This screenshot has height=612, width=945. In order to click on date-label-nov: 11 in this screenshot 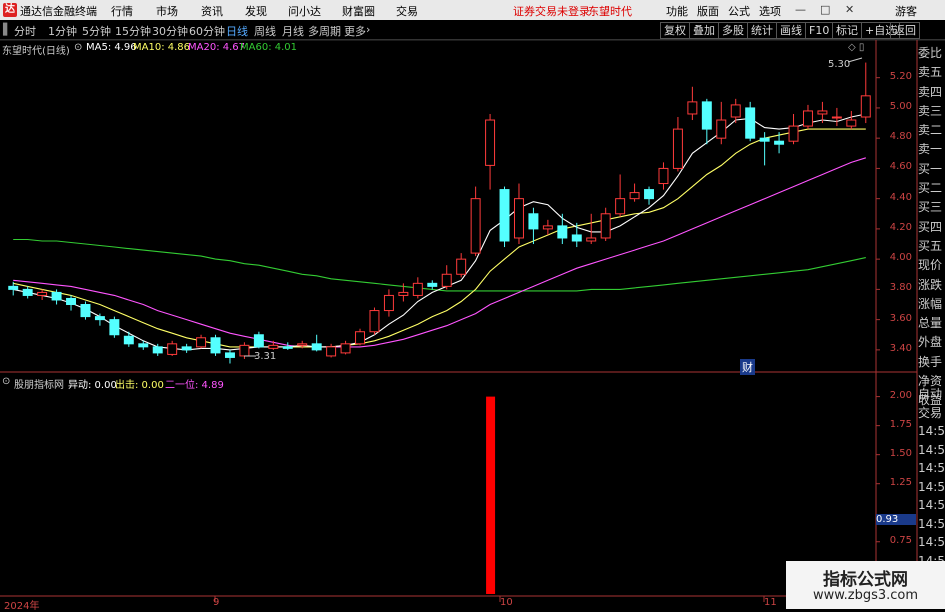, I will do `click(770, 602)`.